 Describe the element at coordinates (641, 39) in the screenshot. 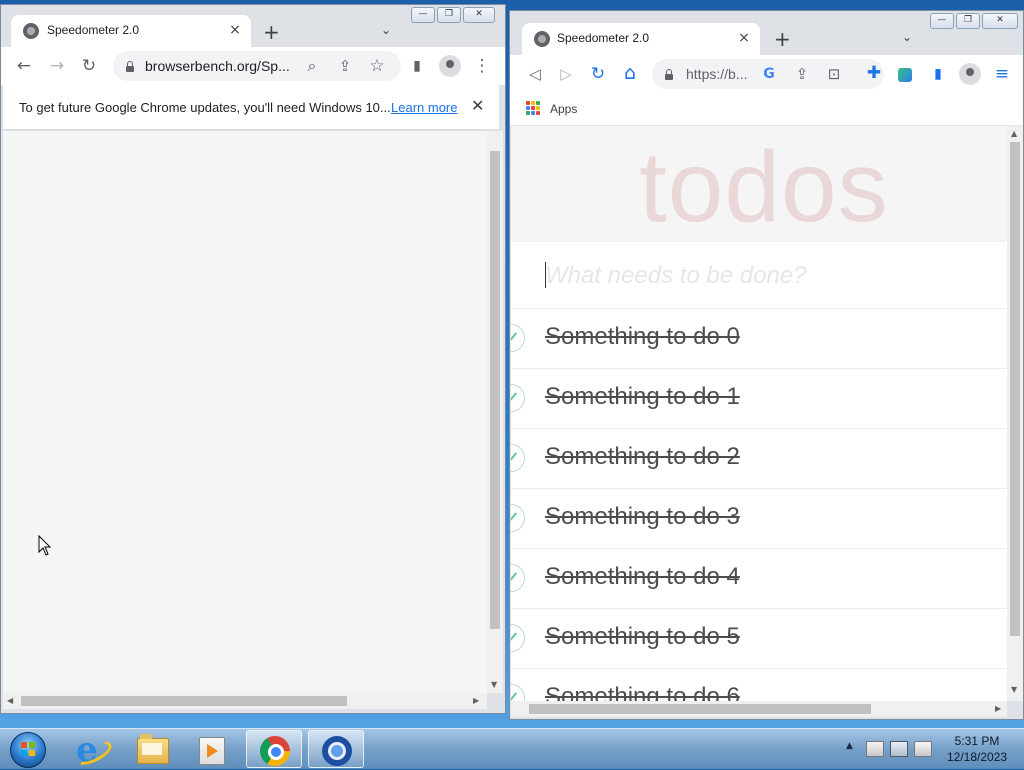

I see `right-tab-speedometer: Speedometer 2.0 ×` at that location.